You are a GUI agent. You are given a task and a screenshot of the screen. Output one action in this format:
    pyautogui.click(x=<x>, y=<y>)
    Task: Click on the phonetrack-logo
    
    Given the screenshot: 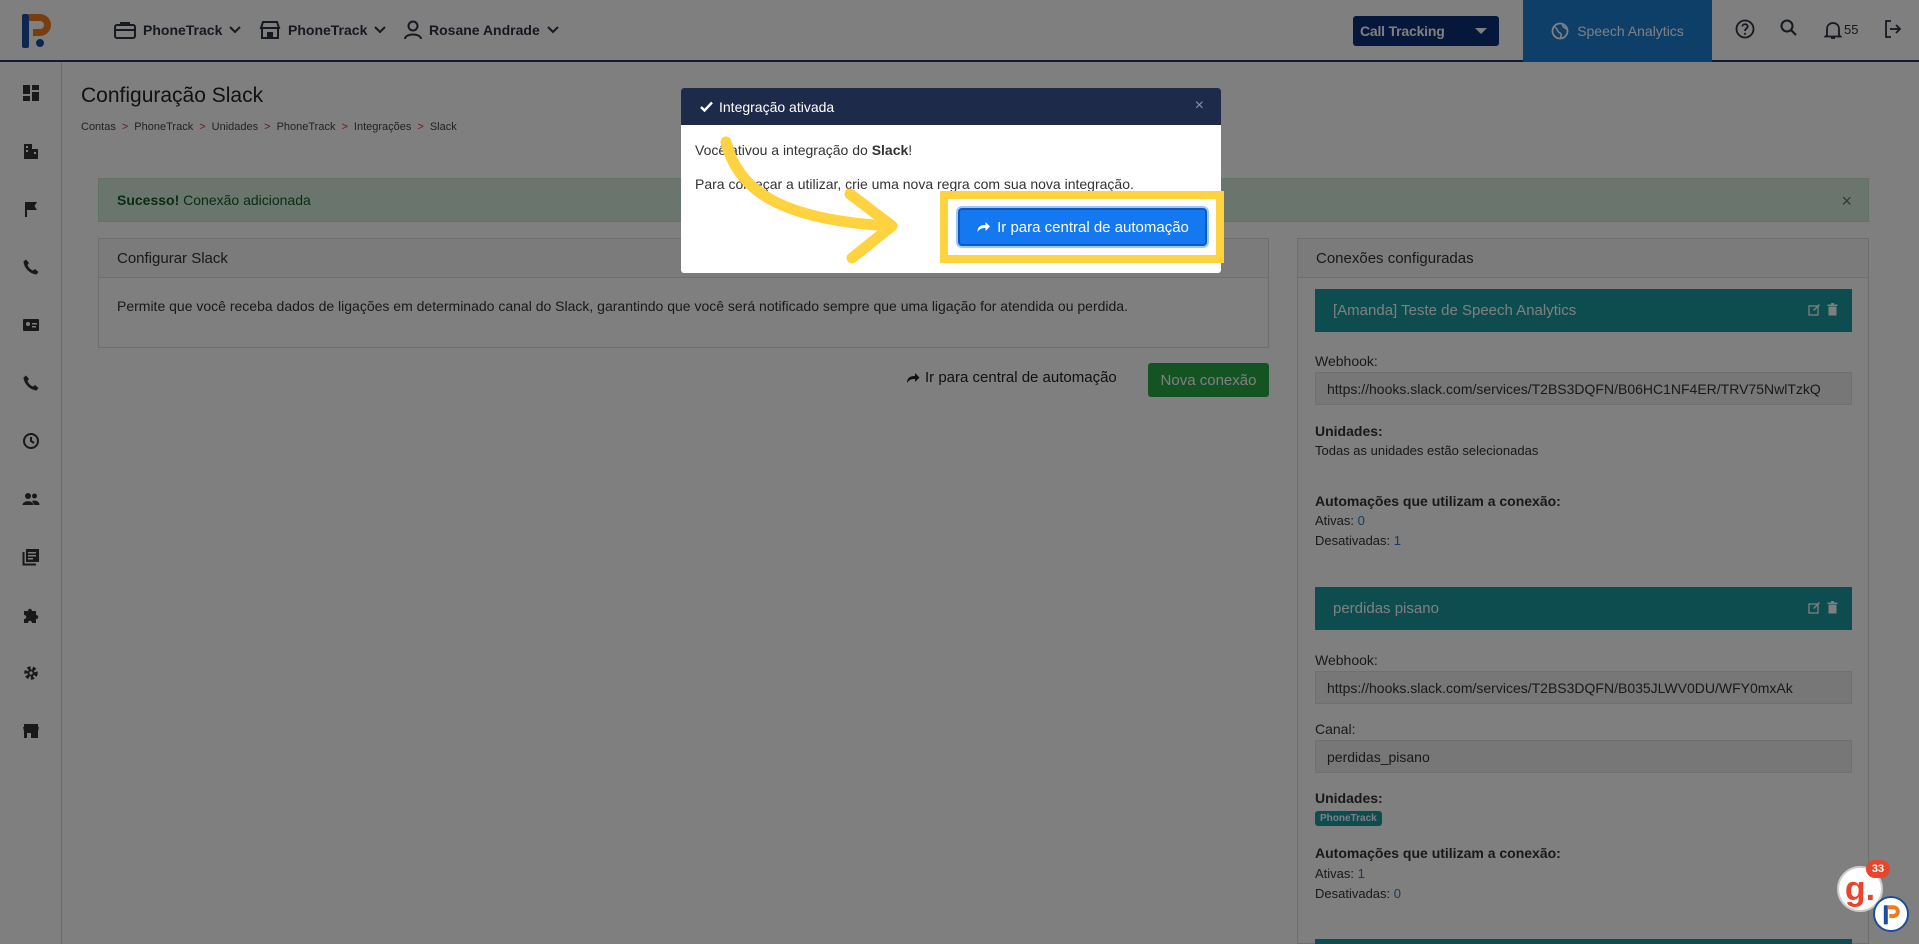 What is the action you would take?
    pyautogui.click(x=1891, y=915)
    